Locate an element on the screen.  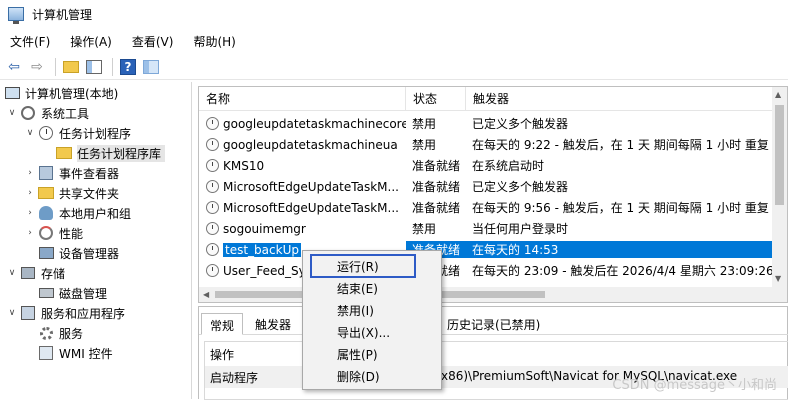
tree-node-shared-folders: › 共享文件夹 is located at coordinates (71, 193).